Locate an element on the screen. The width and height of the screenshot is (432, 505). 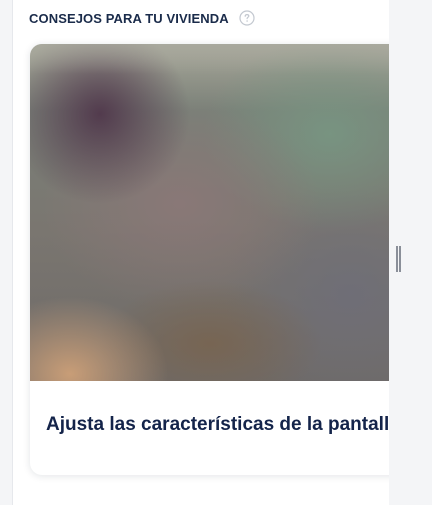
resize-handle is located at coordinates (399, 259).